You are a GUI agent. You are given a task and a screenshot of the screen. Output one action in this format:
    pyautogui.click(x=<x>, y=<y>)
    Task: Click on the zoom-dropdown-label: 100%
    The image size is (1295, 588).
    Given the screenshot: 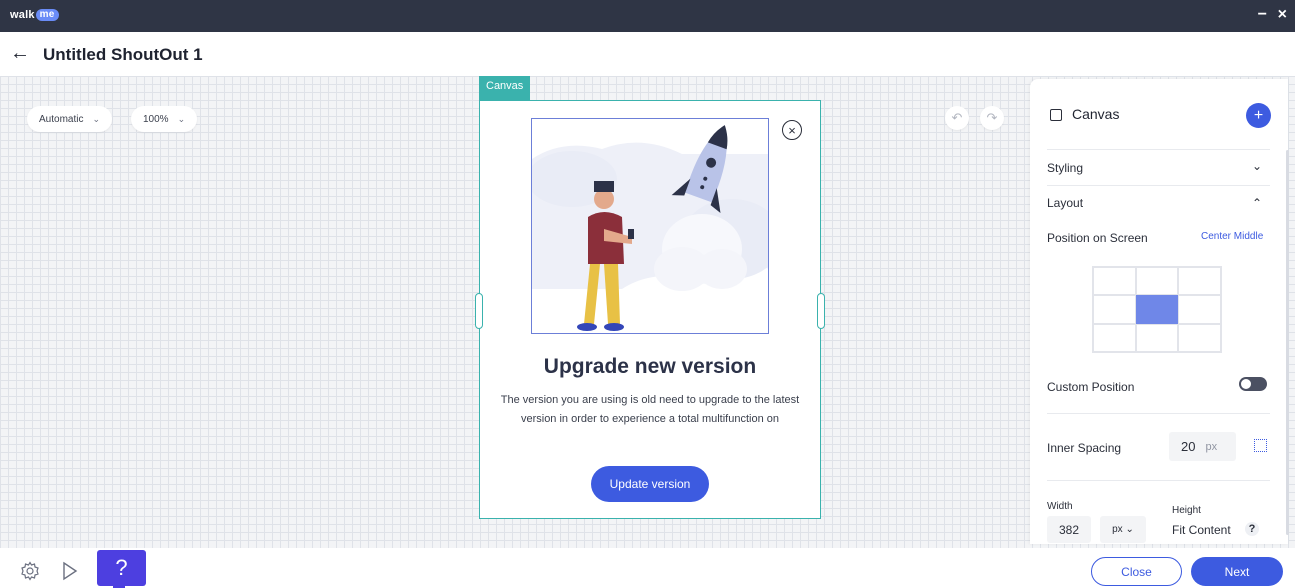 What is the action you would take?
    pyautogui.click(x=156, y=119)
    